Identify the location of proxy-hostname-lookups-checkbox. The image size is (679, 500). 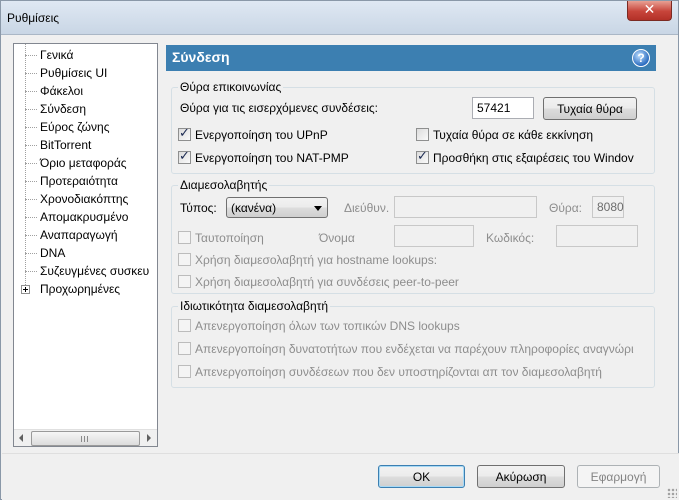
(184, 259).